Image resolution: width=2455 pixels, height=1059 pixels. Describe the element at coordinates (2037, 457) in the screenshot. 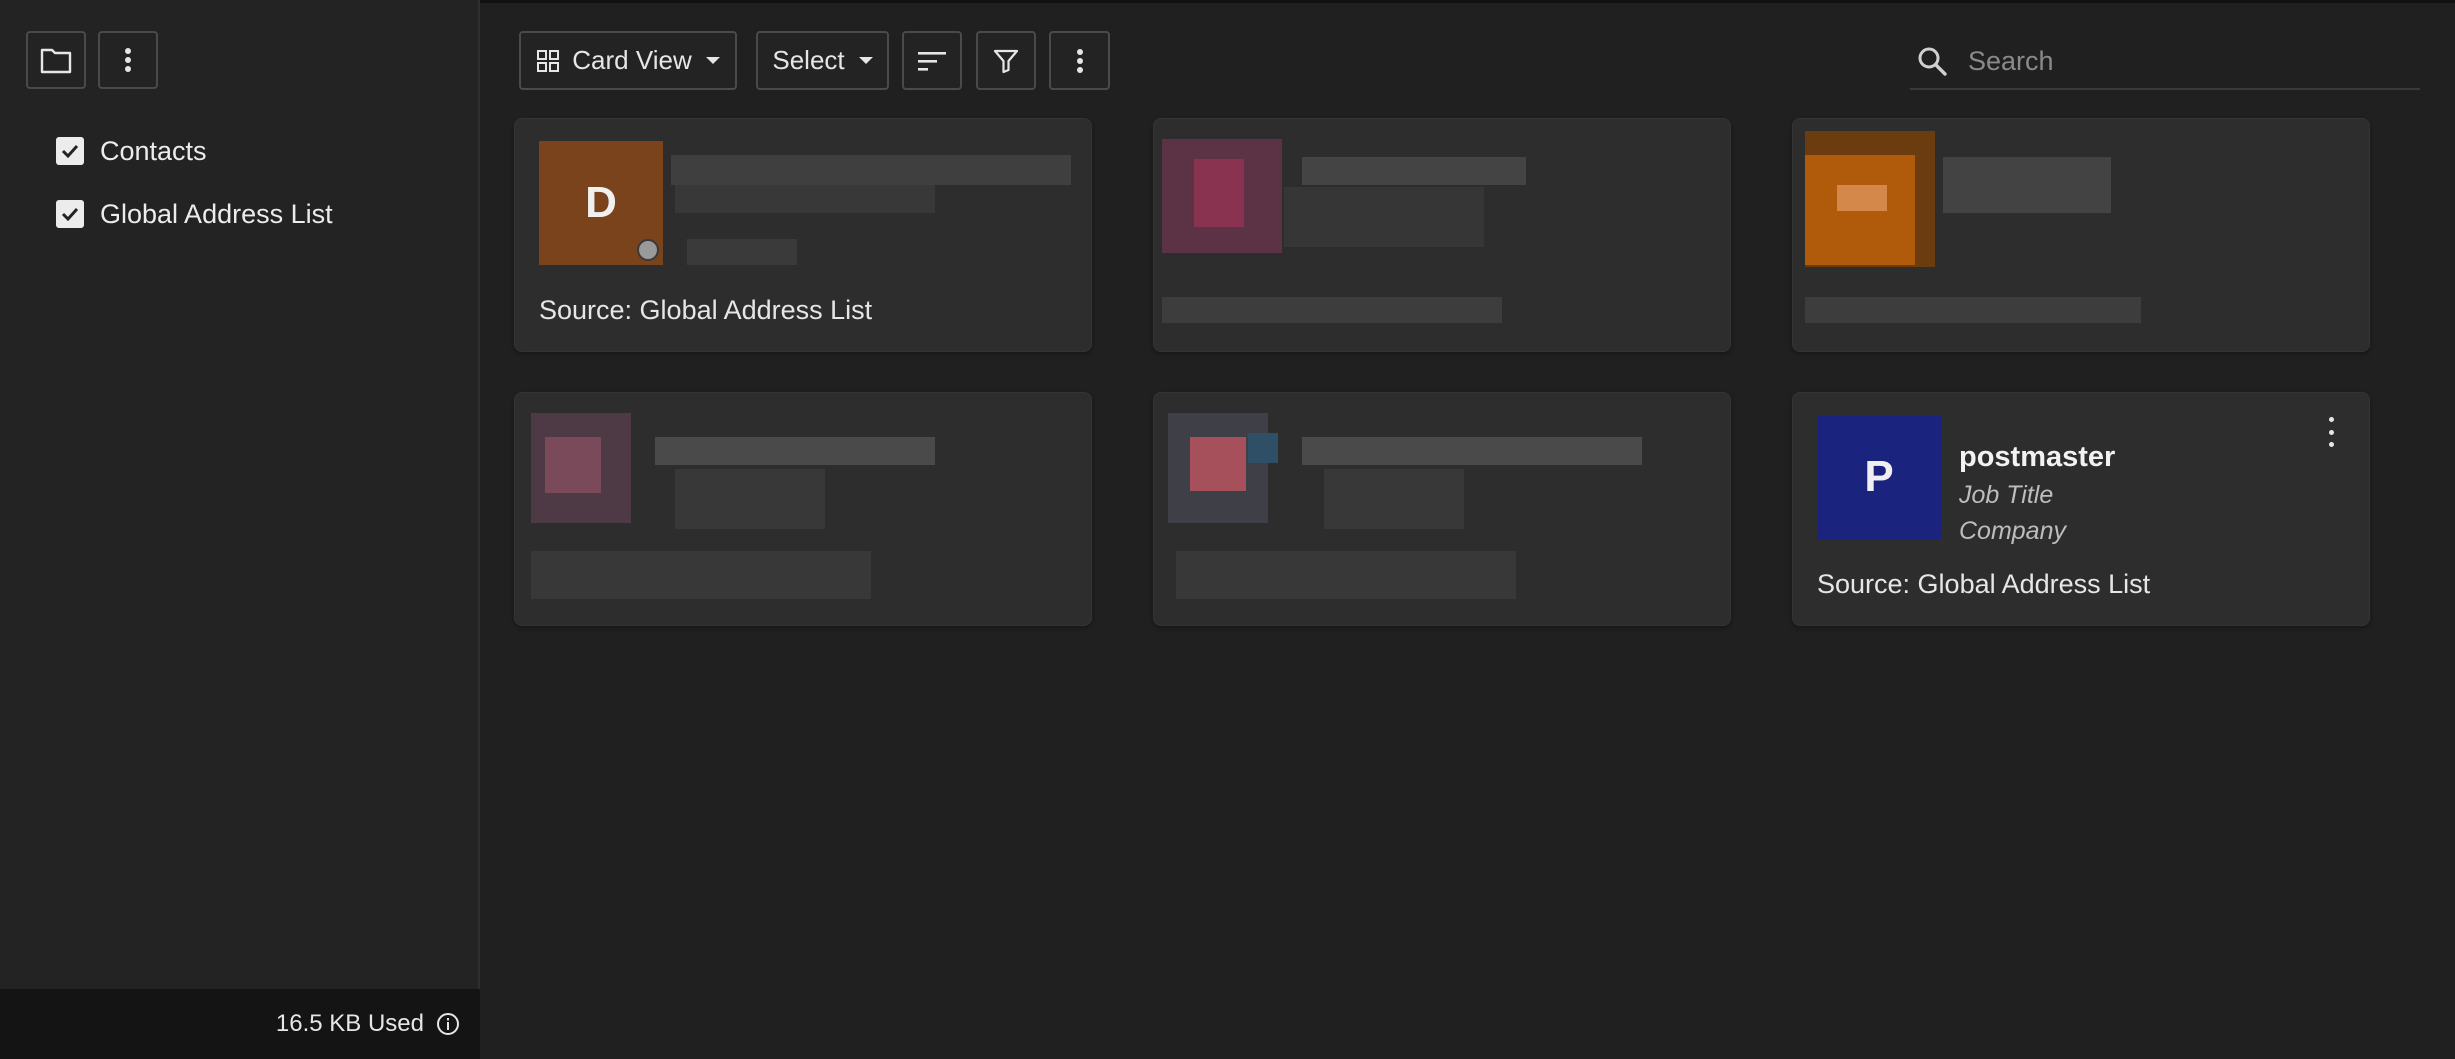

I see `contact-name: postmaster` at that location.